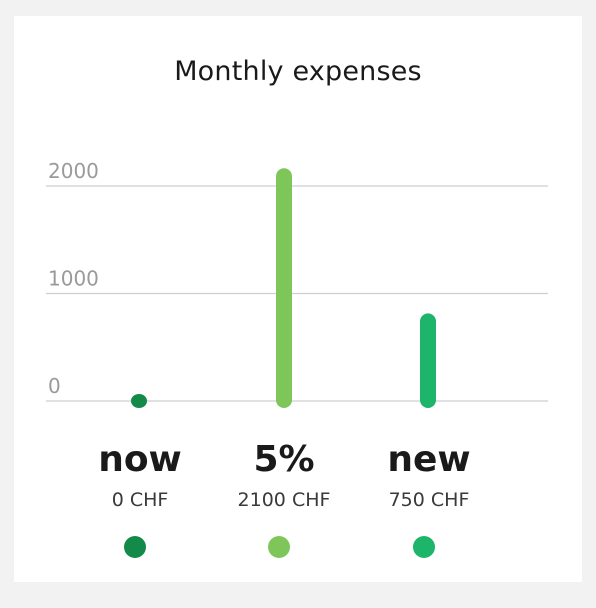 The width and height of the screenshot is (596, 608). Describe the element at coordinates (140, 459) in the screenshot. I see `category-label: now` at that location.